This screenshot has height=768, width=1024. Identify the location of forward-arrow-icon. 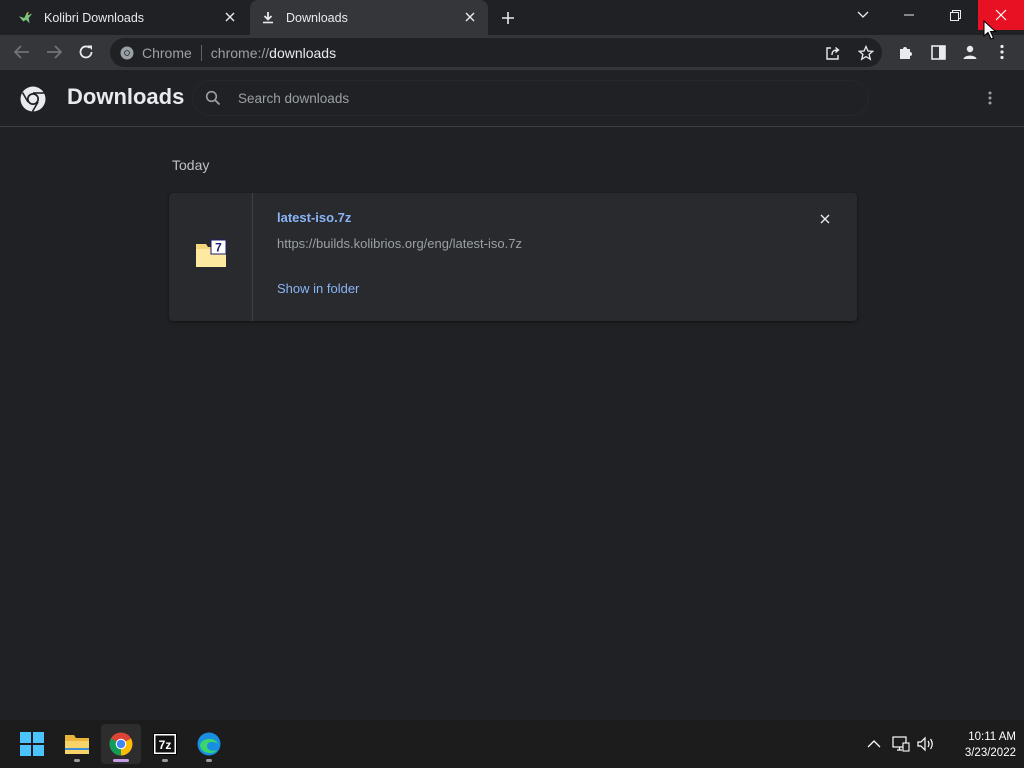
(54, 52).